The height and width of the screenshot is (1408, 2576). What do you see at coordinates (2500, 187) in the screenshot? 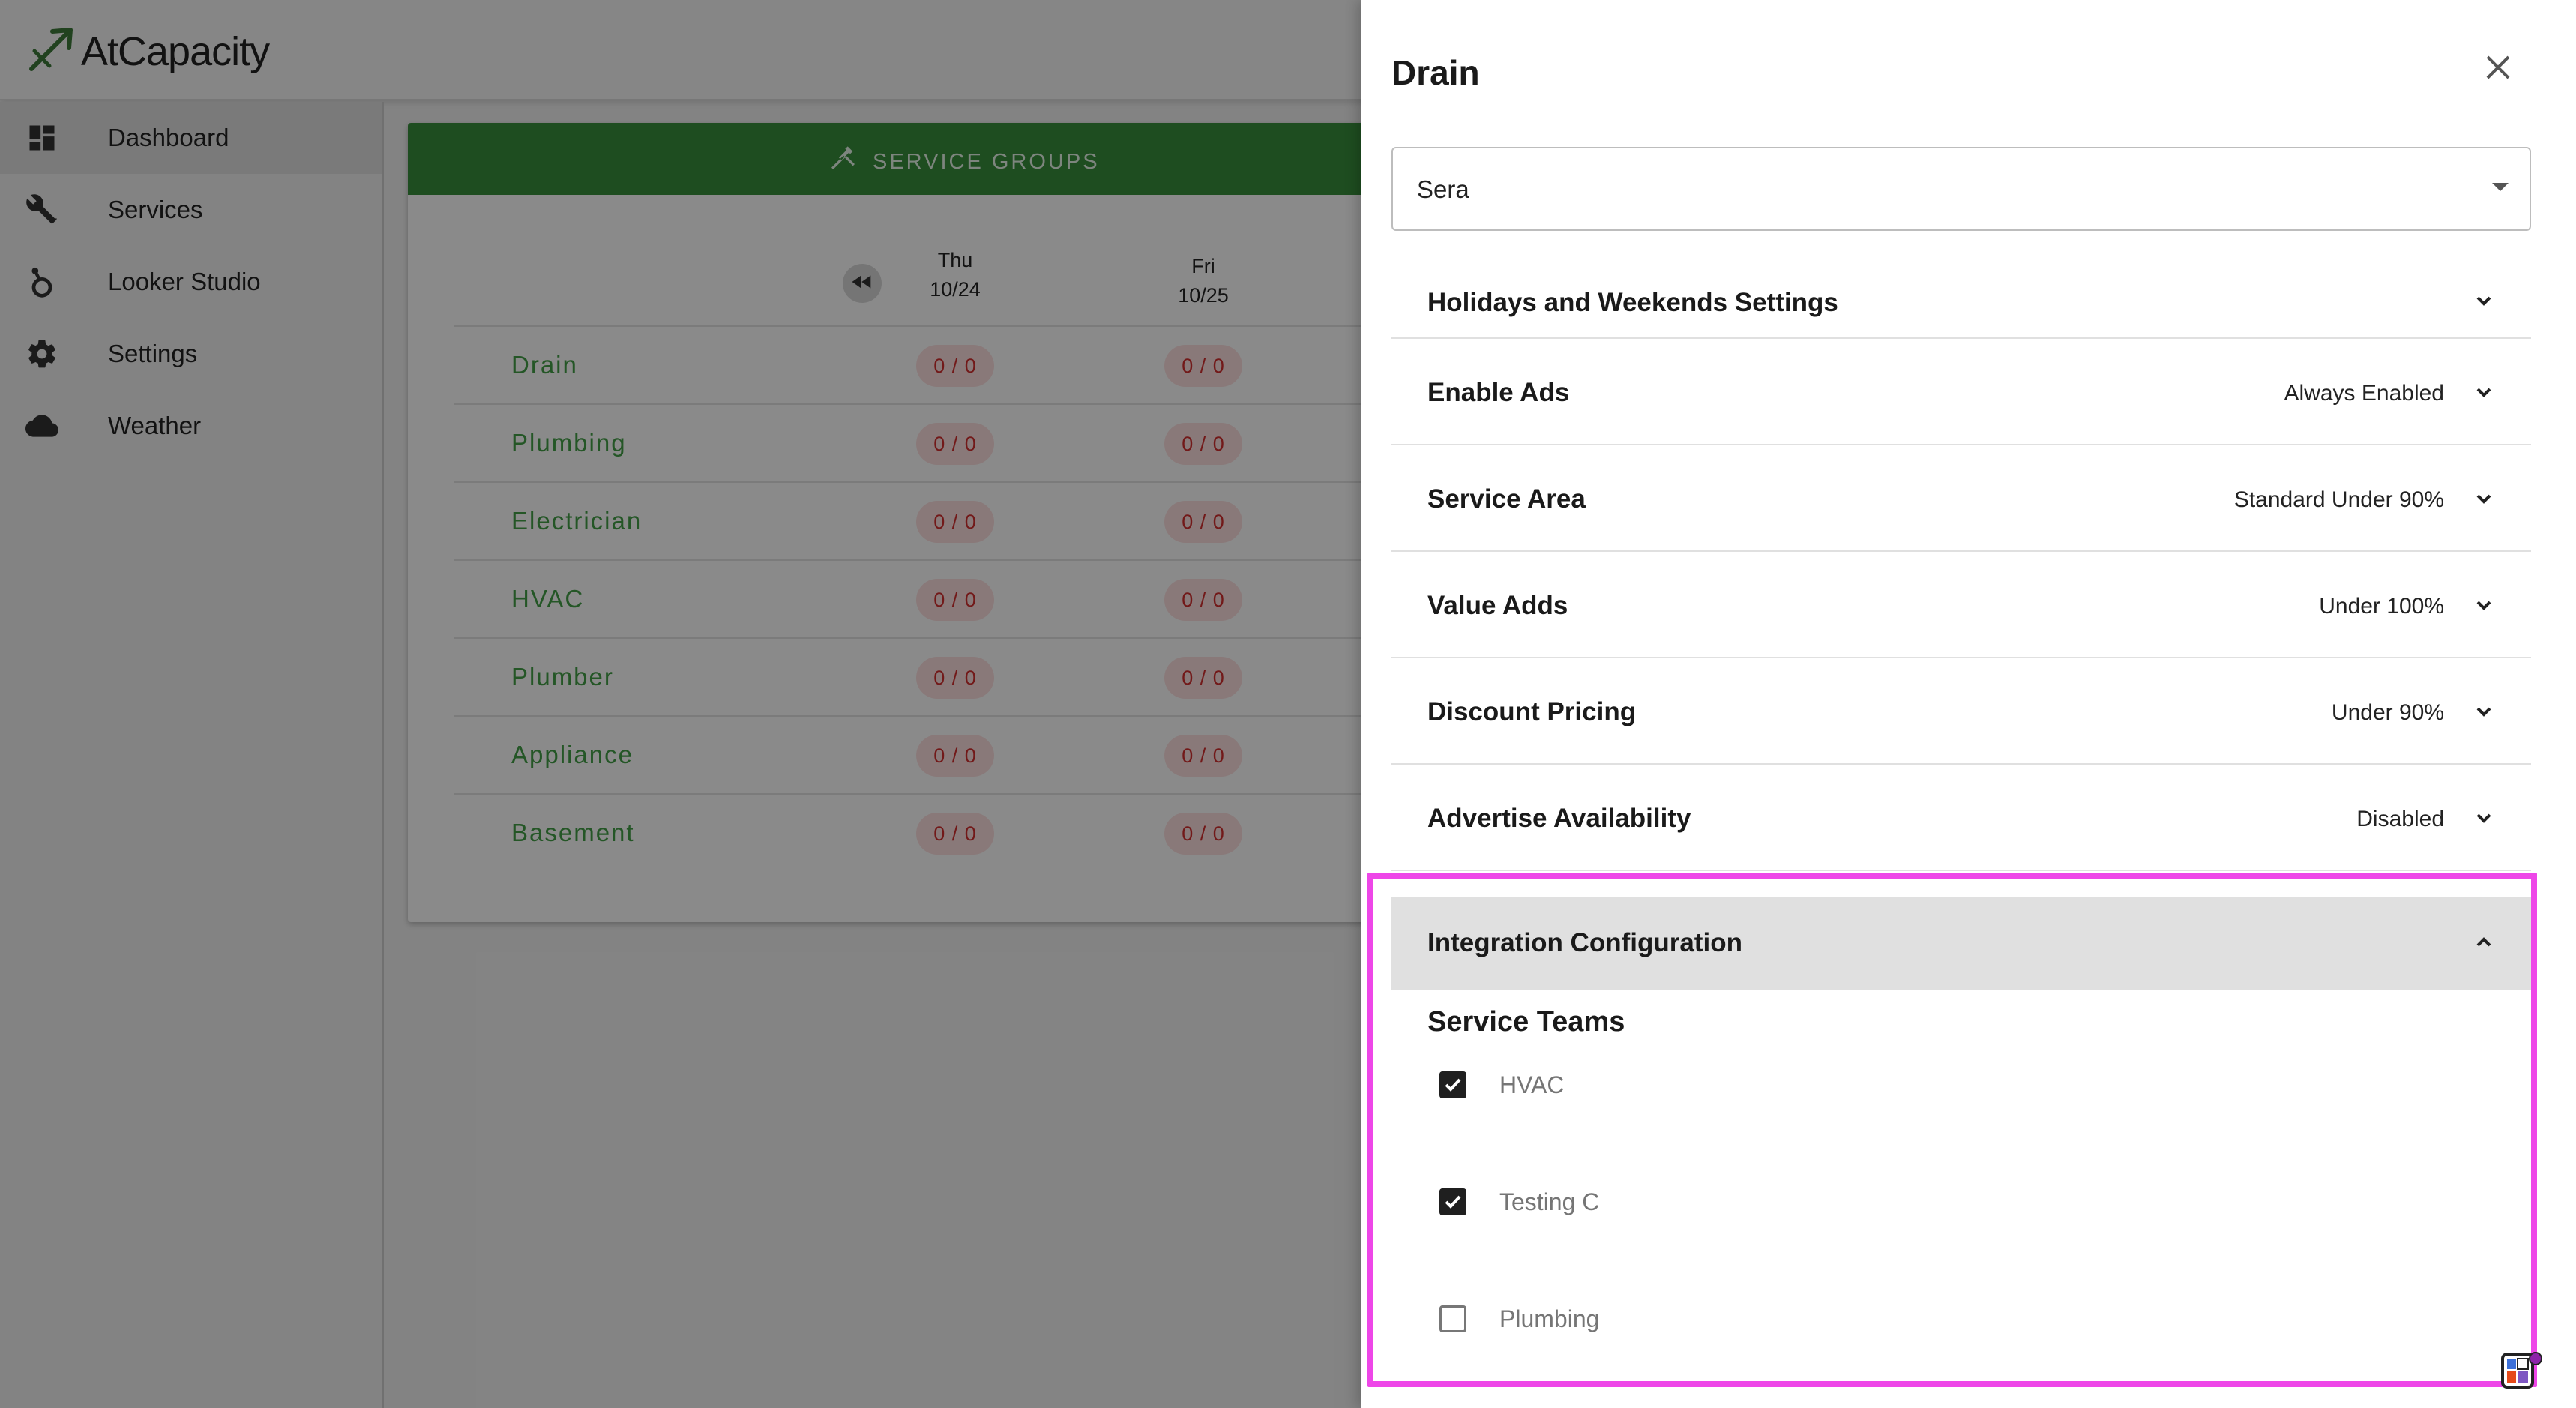
I see `caret-down-icon` at bounding box center [2500, 187].